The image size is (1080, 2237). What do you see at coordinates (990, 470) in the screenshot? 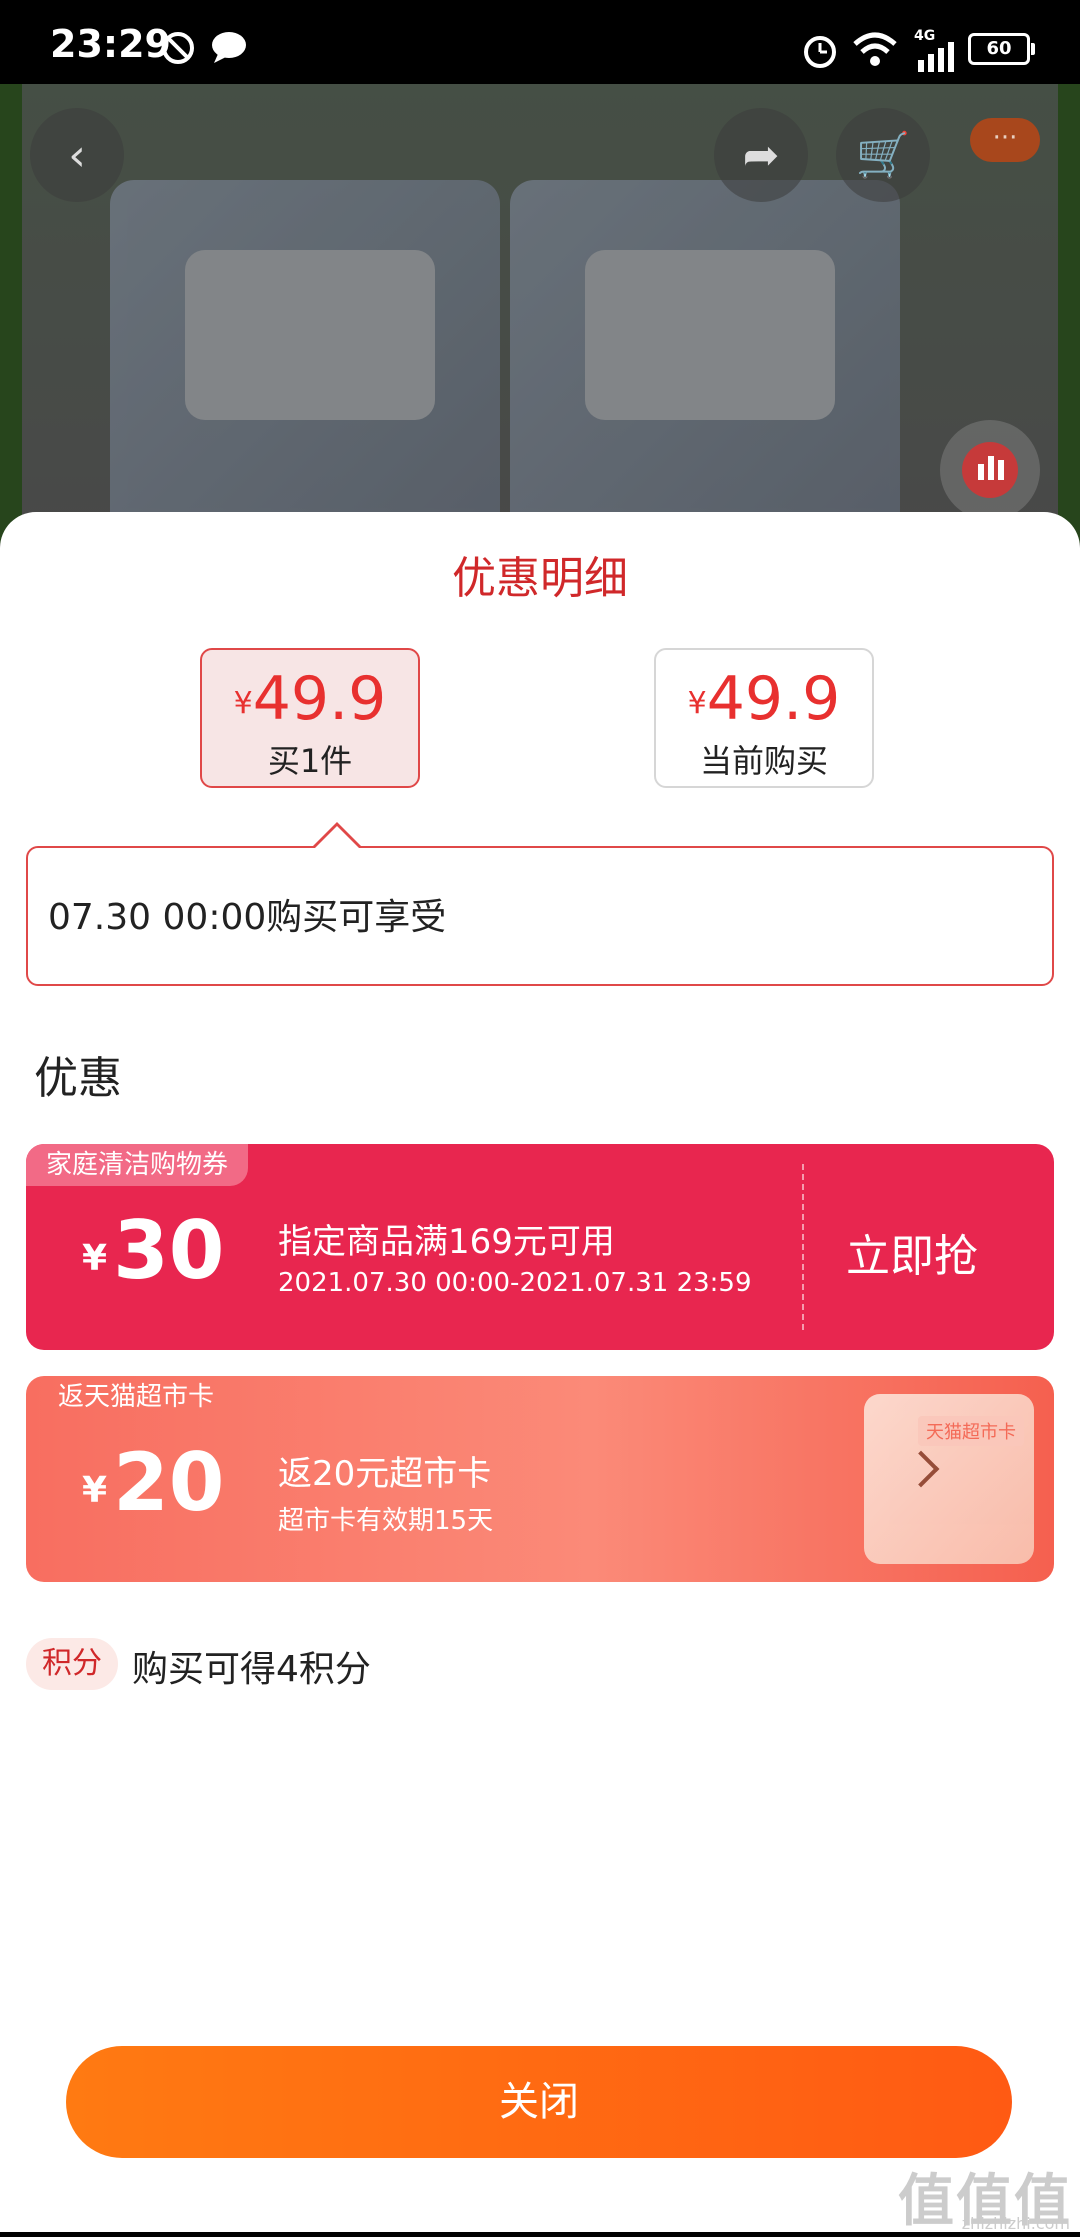
I see `chart-icon` at bounding box center [990, 470].